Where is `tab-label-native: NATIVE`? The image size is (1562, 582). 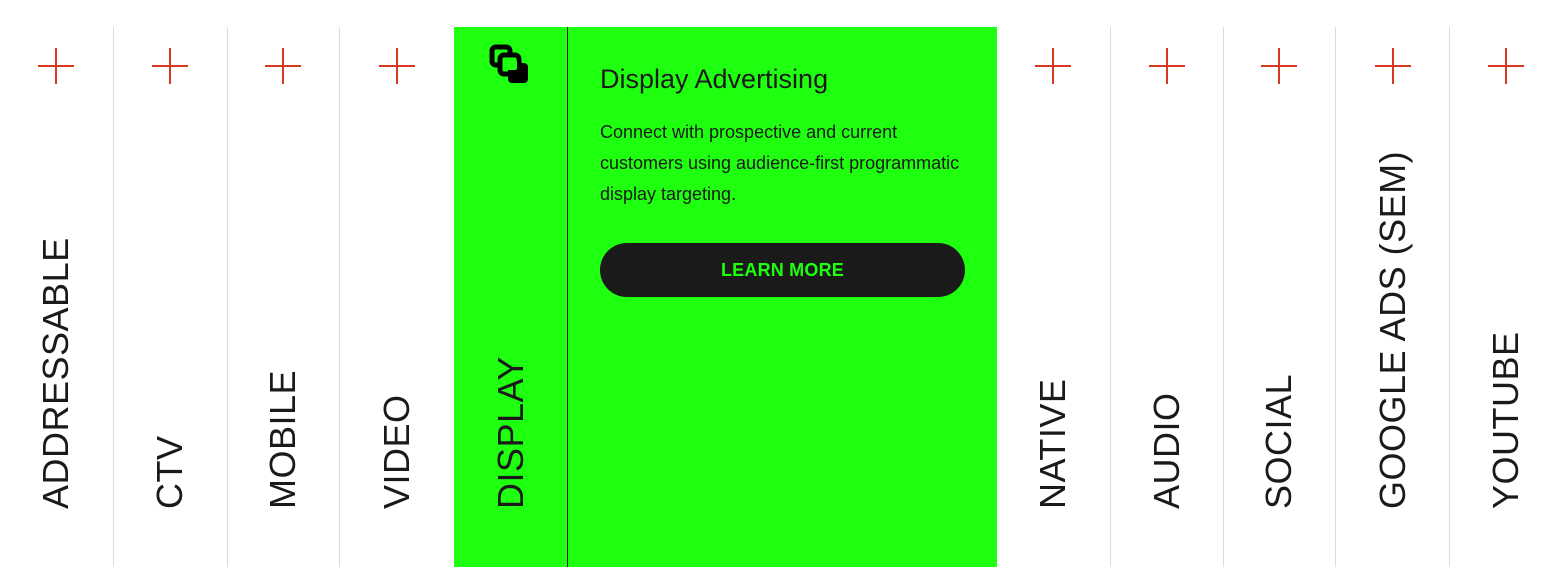 tab-label-native: NATIVE is located at coordinates (1053, 443).